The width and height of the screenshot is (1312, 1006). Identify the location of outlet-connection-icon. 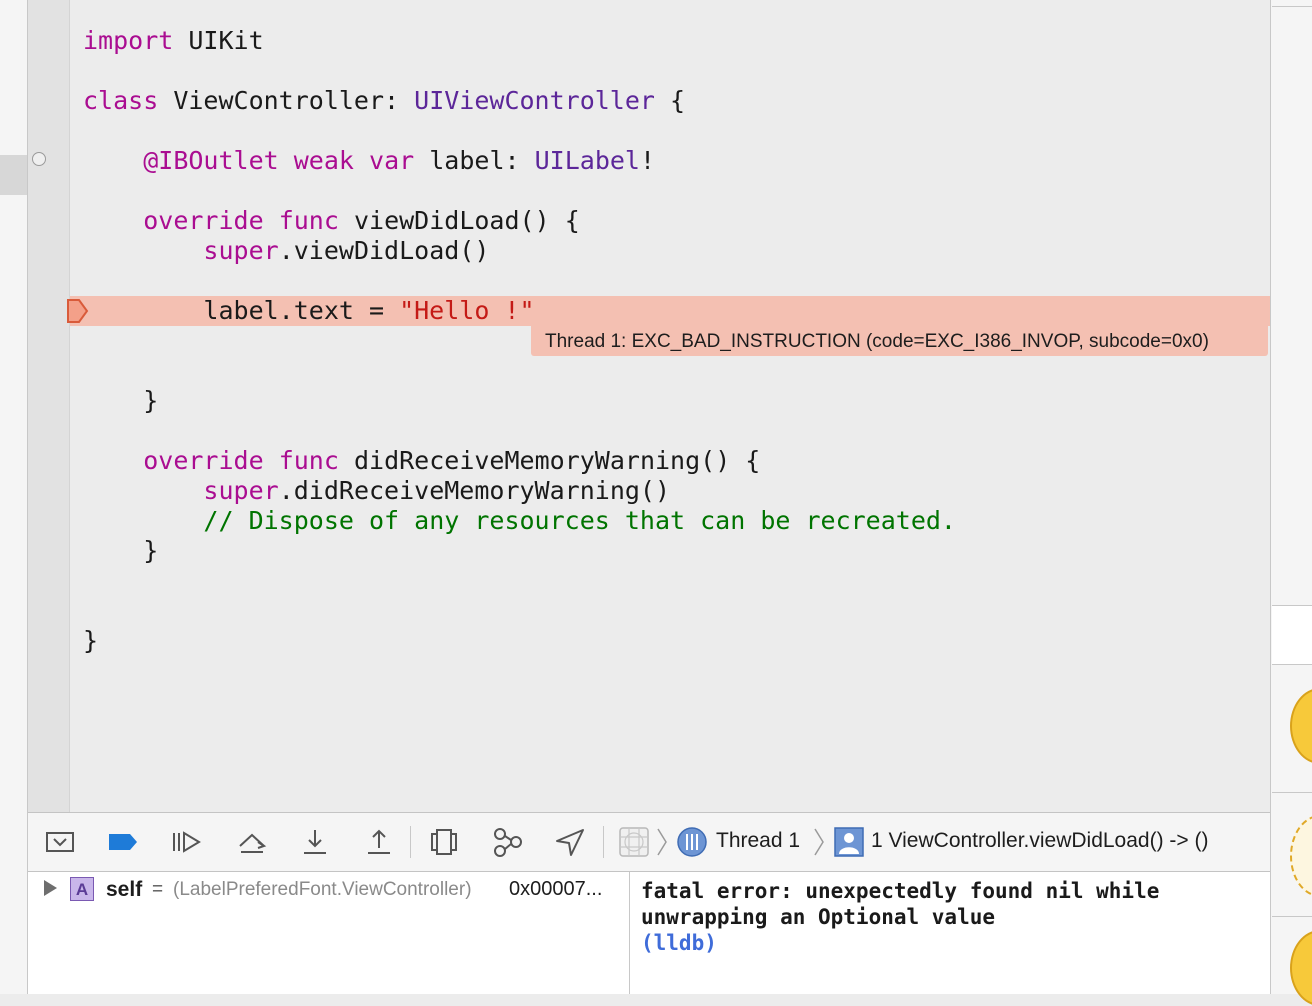
(39, 159).